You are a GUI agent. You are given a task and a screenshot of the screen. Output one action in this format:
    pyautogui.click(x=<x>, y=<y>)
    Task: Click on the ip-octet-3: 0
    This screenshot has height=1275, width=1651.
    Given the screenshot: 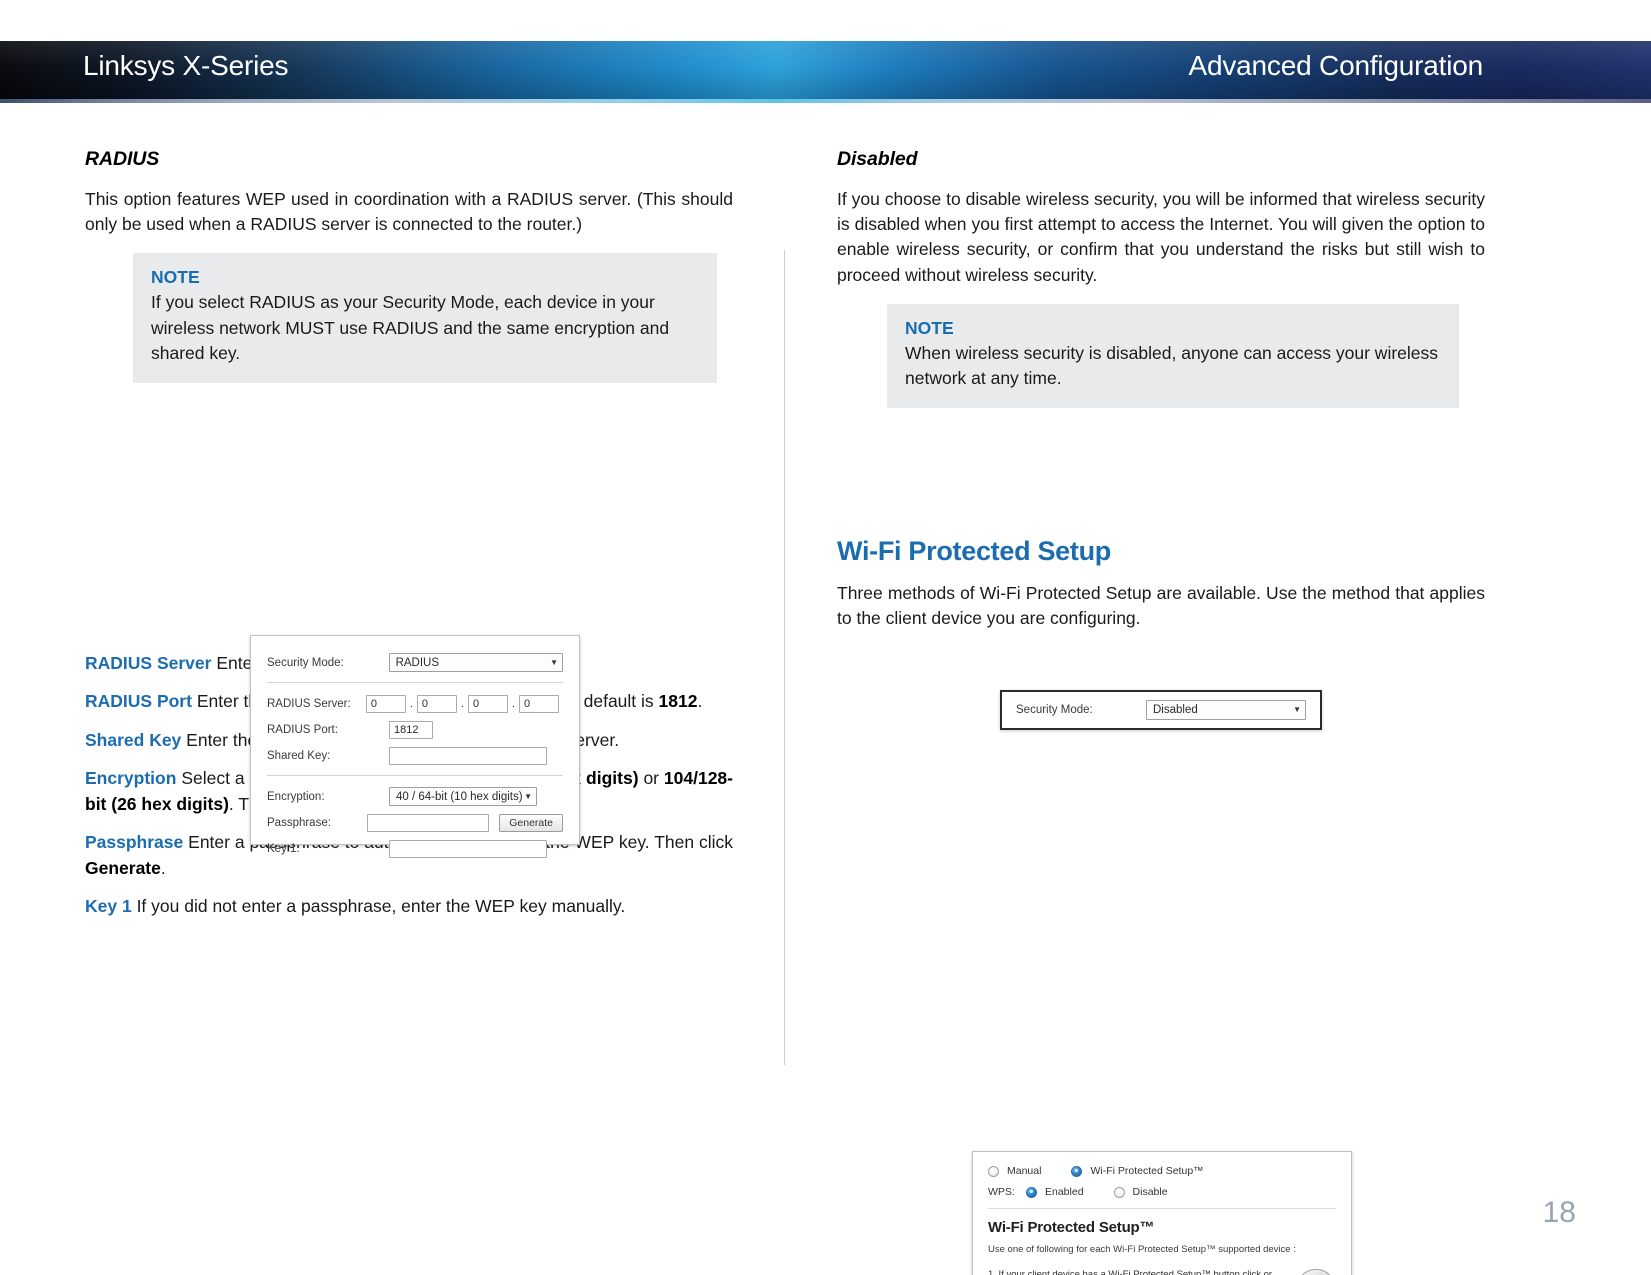 What is the action you would take?
    pyautogui.click(x=487, y=703)
    